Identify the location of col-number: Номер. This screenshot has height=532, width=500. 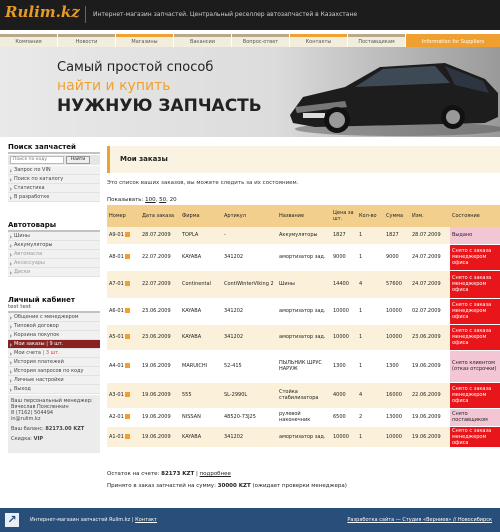
(123, 216).